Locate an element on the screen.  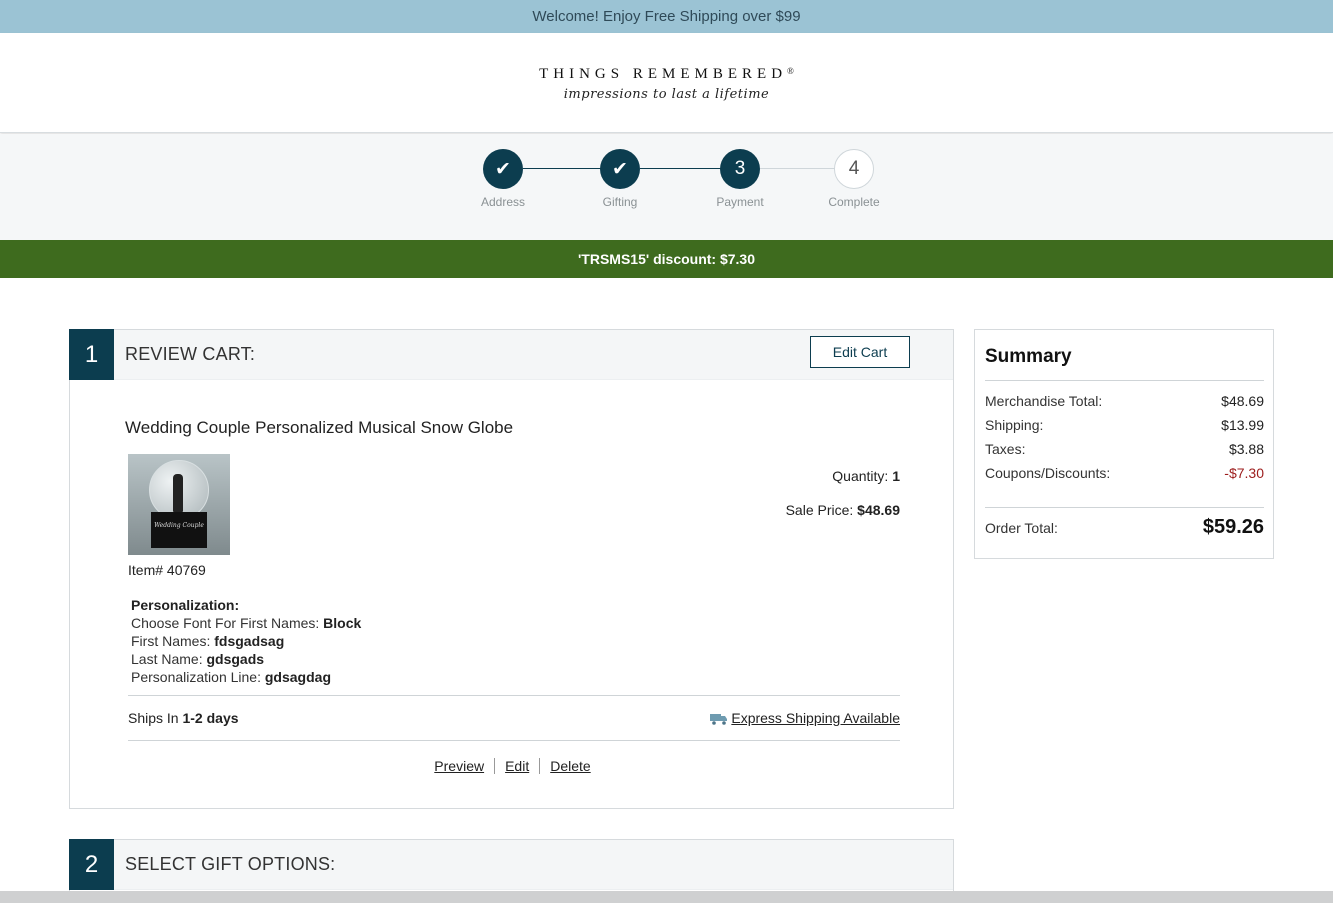
summary-row-merchandise: Merchandise Total: $48.69 is located at coordinates (1124, 401).